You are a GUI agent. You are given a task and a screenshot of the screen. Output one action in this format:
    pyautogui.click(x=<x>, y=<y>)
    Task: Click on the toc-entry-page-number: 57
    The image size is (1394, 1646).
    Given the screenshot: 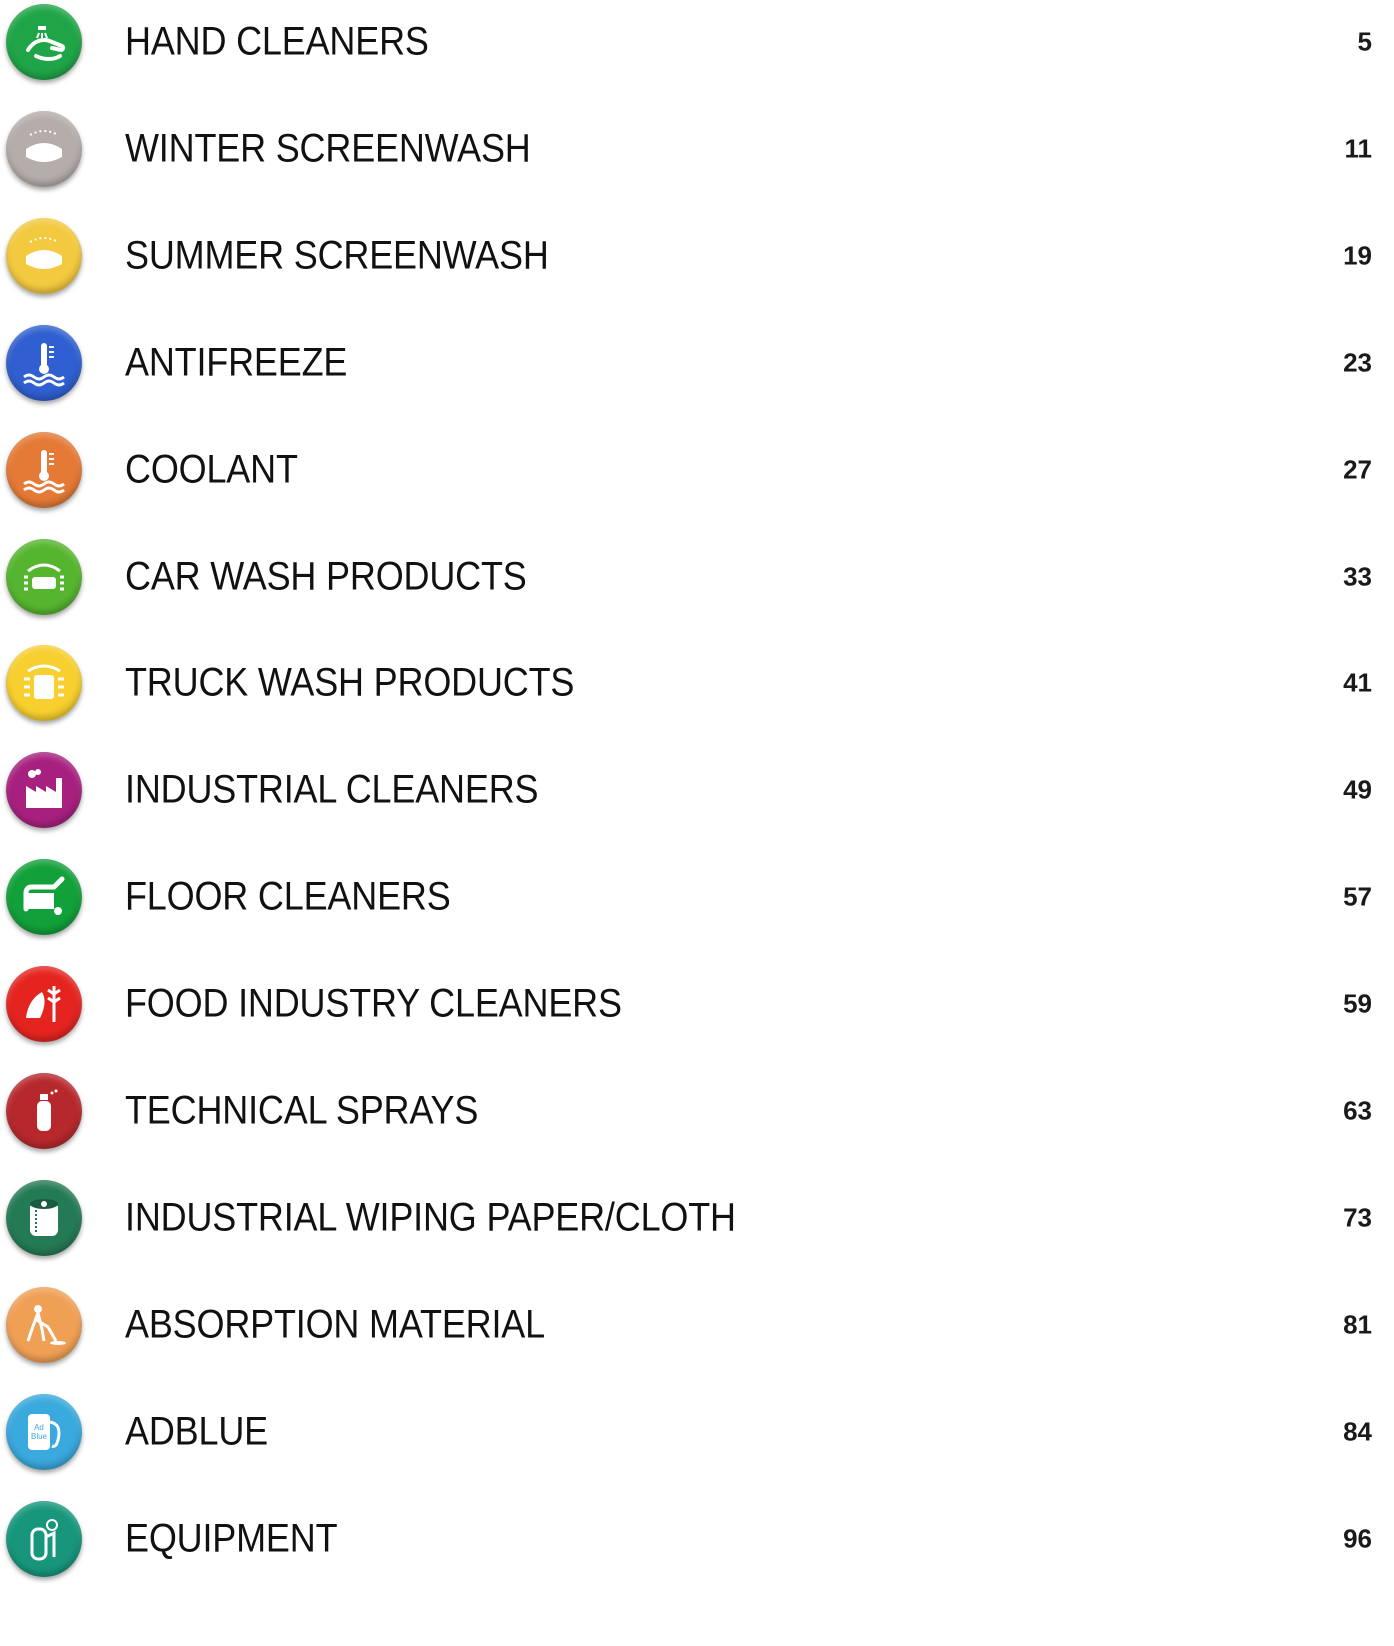 What is the action you would take?
    pyautogui.click(x=1357, y=896)
    